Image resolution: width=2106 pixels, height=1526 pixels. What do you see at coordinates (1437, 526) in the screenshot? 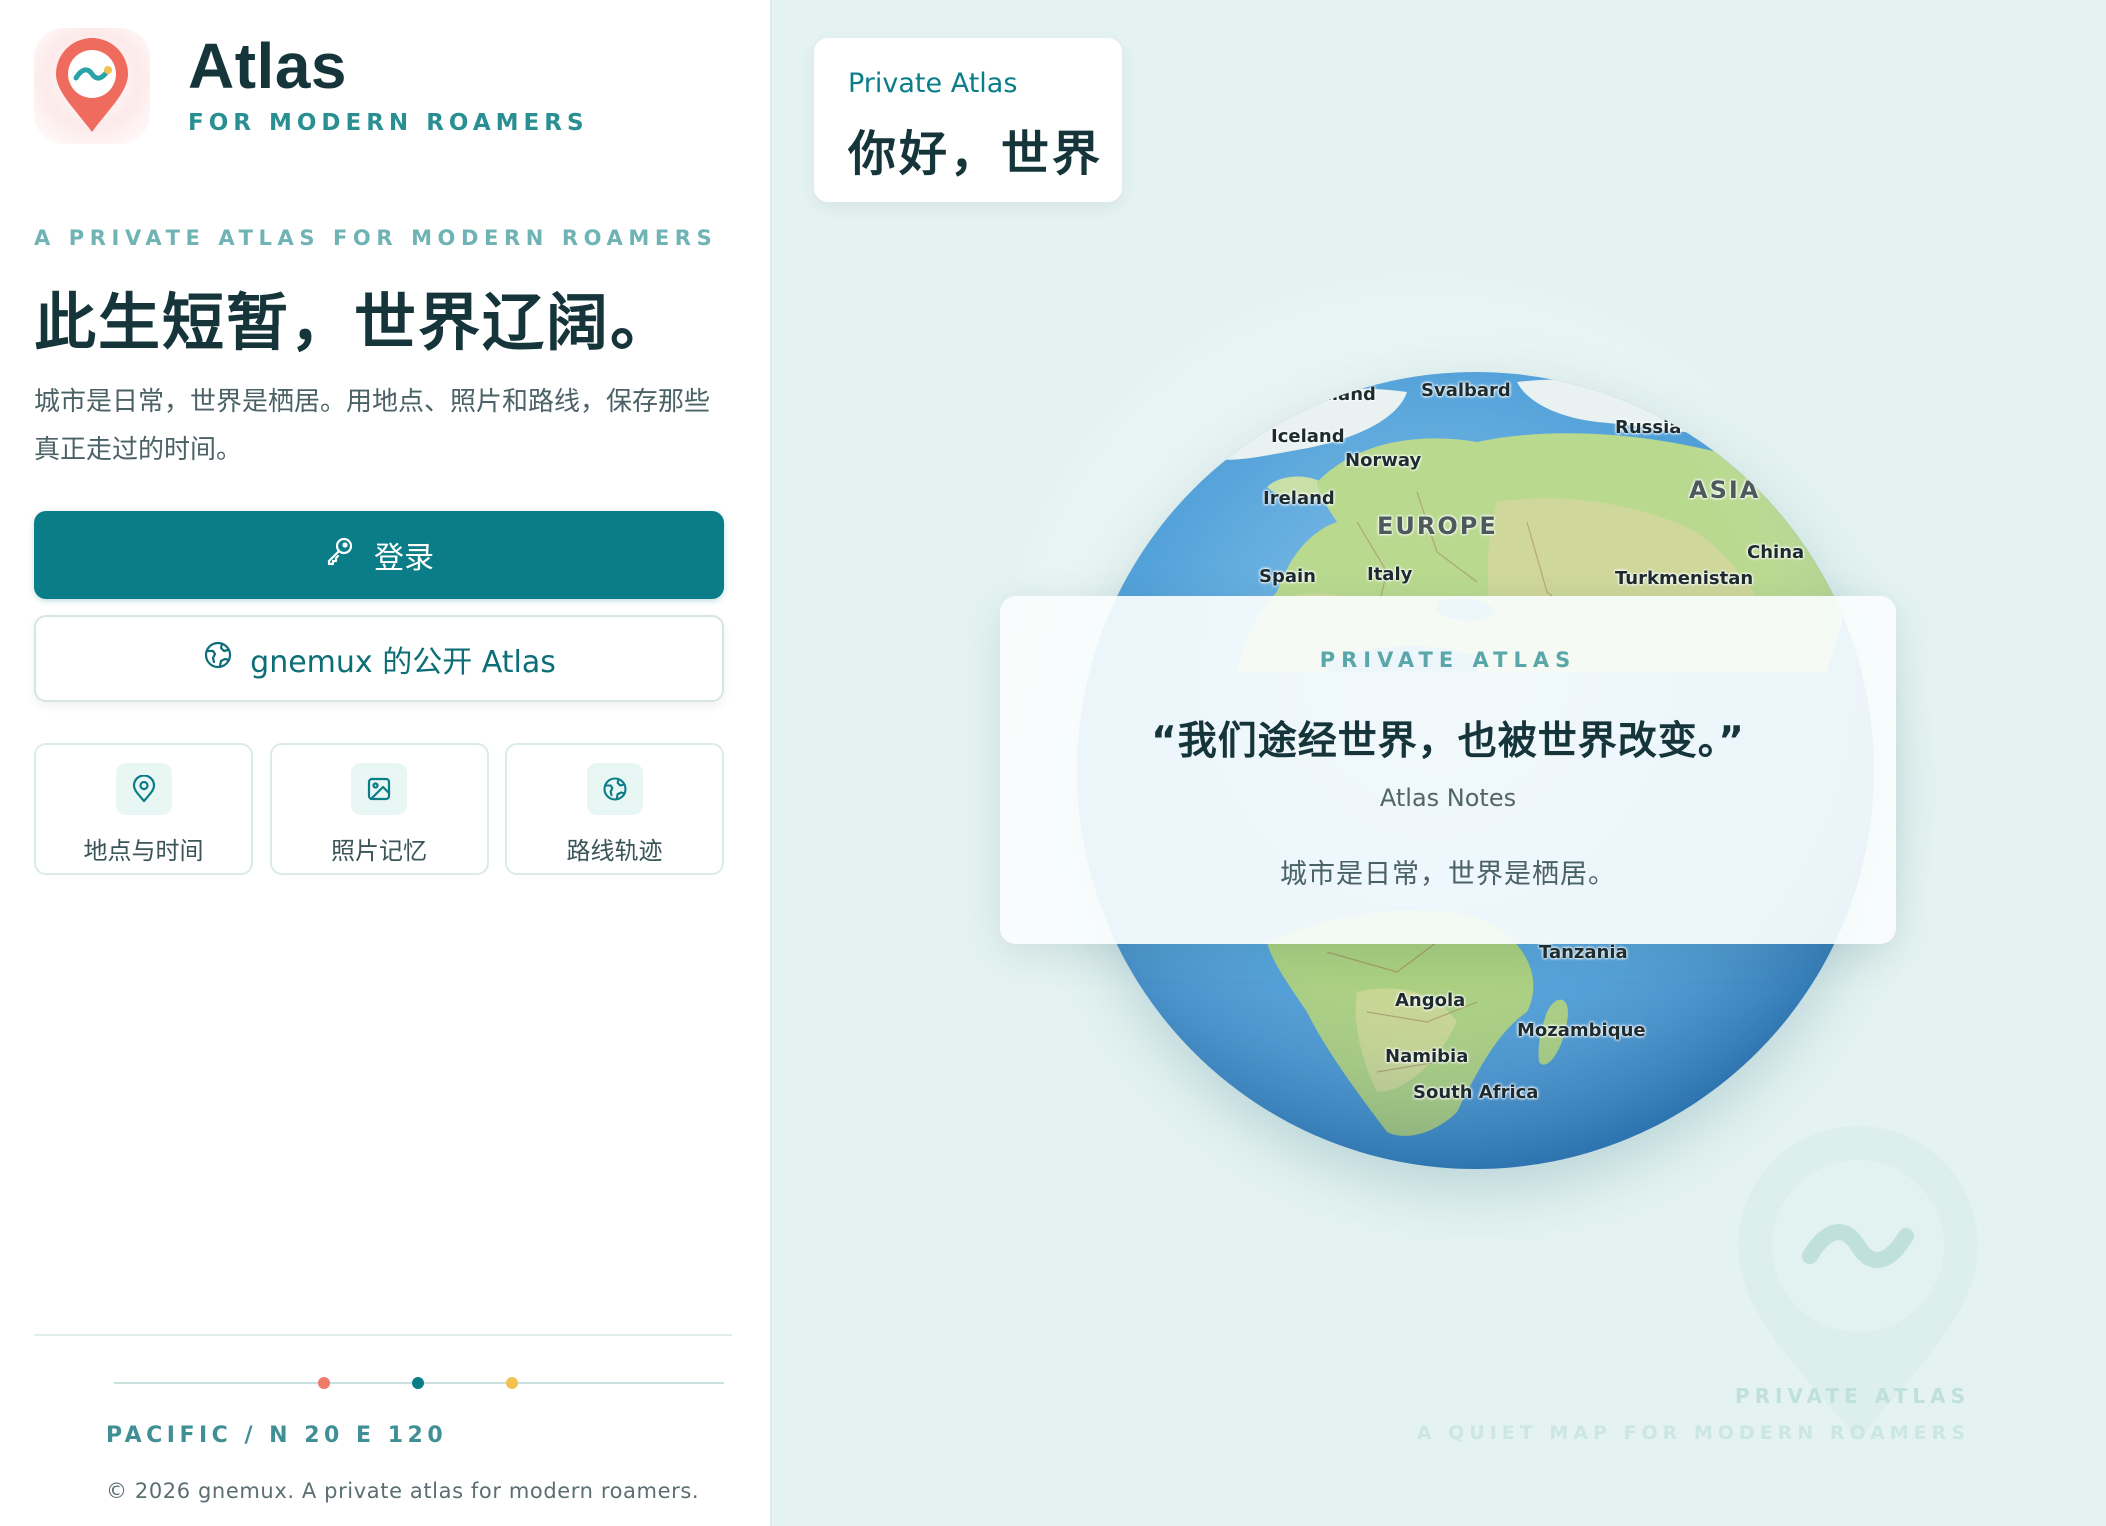
I see `map-label-europe: EUROPE` at bounding box center [1437, 526].